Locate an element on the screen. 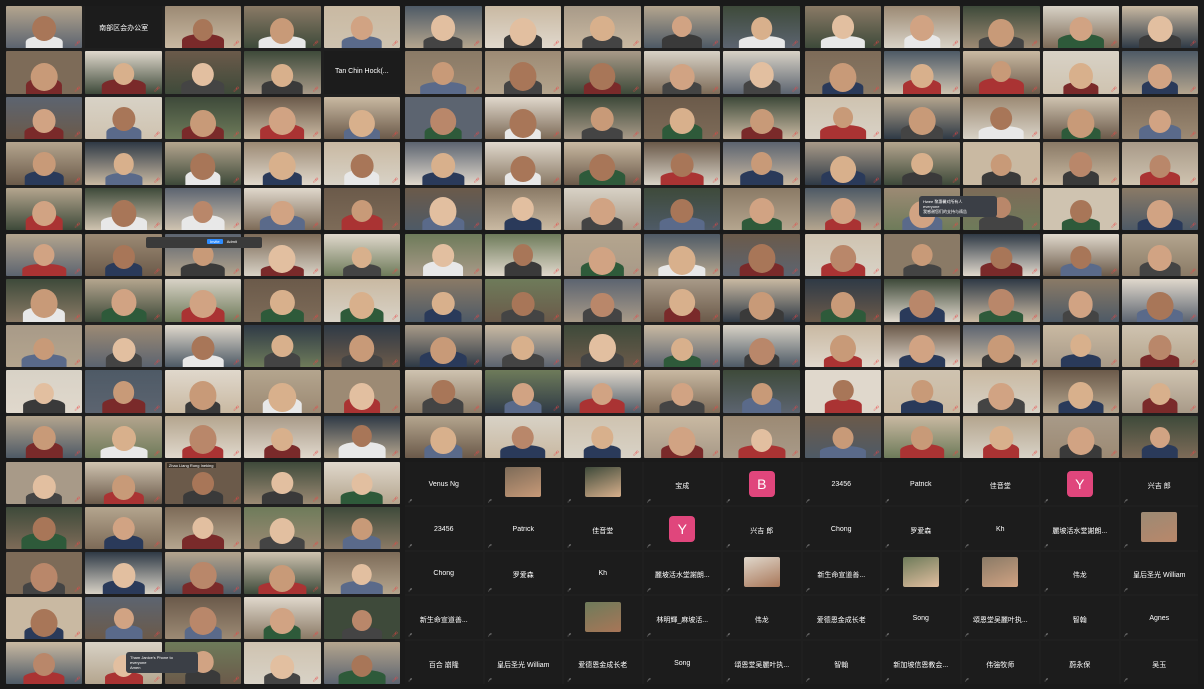  participant-name-tile: 頌恩堂吴麗叶执... 🎤︎ is located at coordinates (762, 662).